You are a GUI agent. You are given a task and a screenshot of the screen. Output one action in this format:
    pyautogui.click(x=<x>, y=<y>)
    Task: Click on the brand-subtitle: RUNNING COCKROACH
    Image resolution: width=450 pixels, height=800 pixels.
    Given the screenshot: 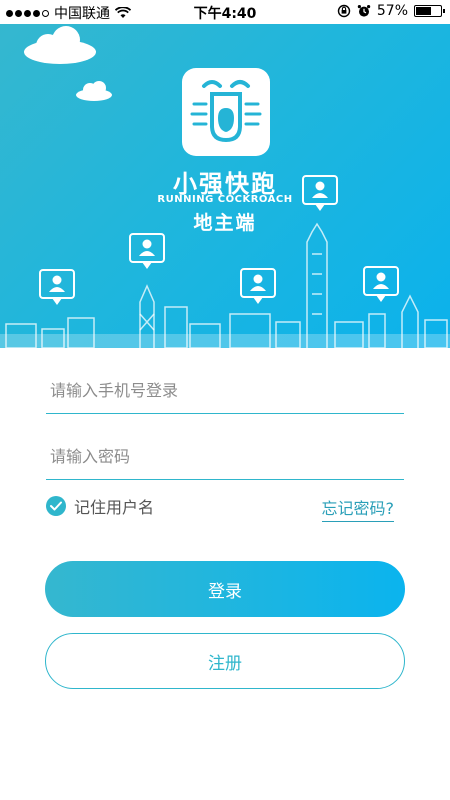 What is the action you would take?
    pyautogui.click(x=225, y=199)
    